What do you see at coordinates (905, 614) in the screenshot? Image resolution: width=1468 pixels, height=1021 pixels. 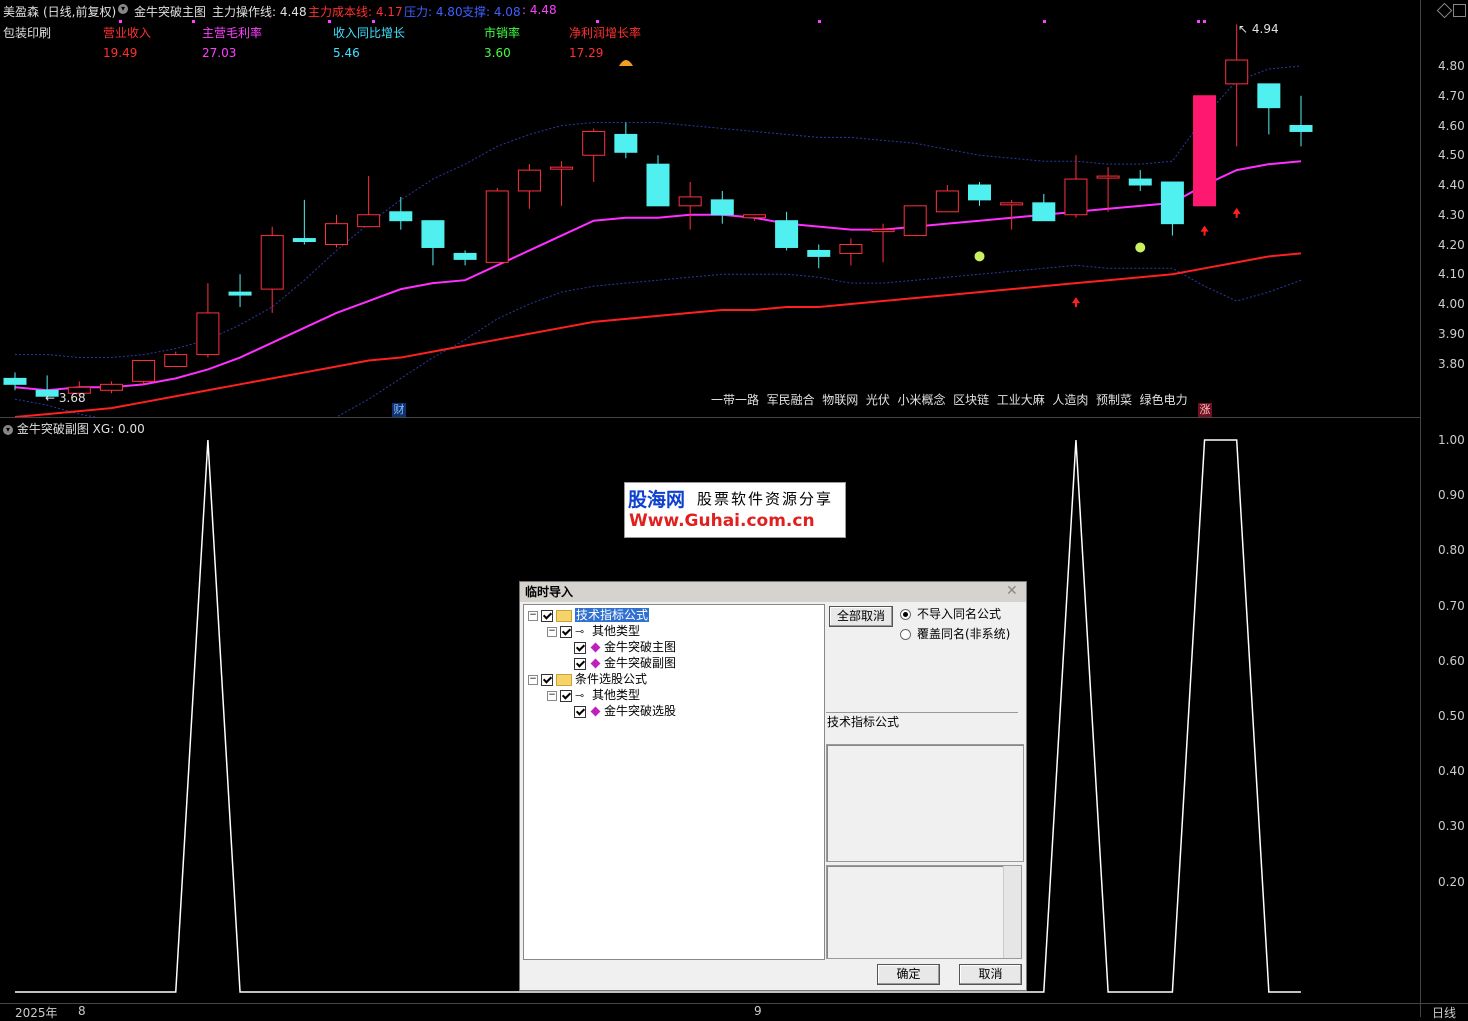 I see `radio-dot-selected` at bounding box center [905, 614].